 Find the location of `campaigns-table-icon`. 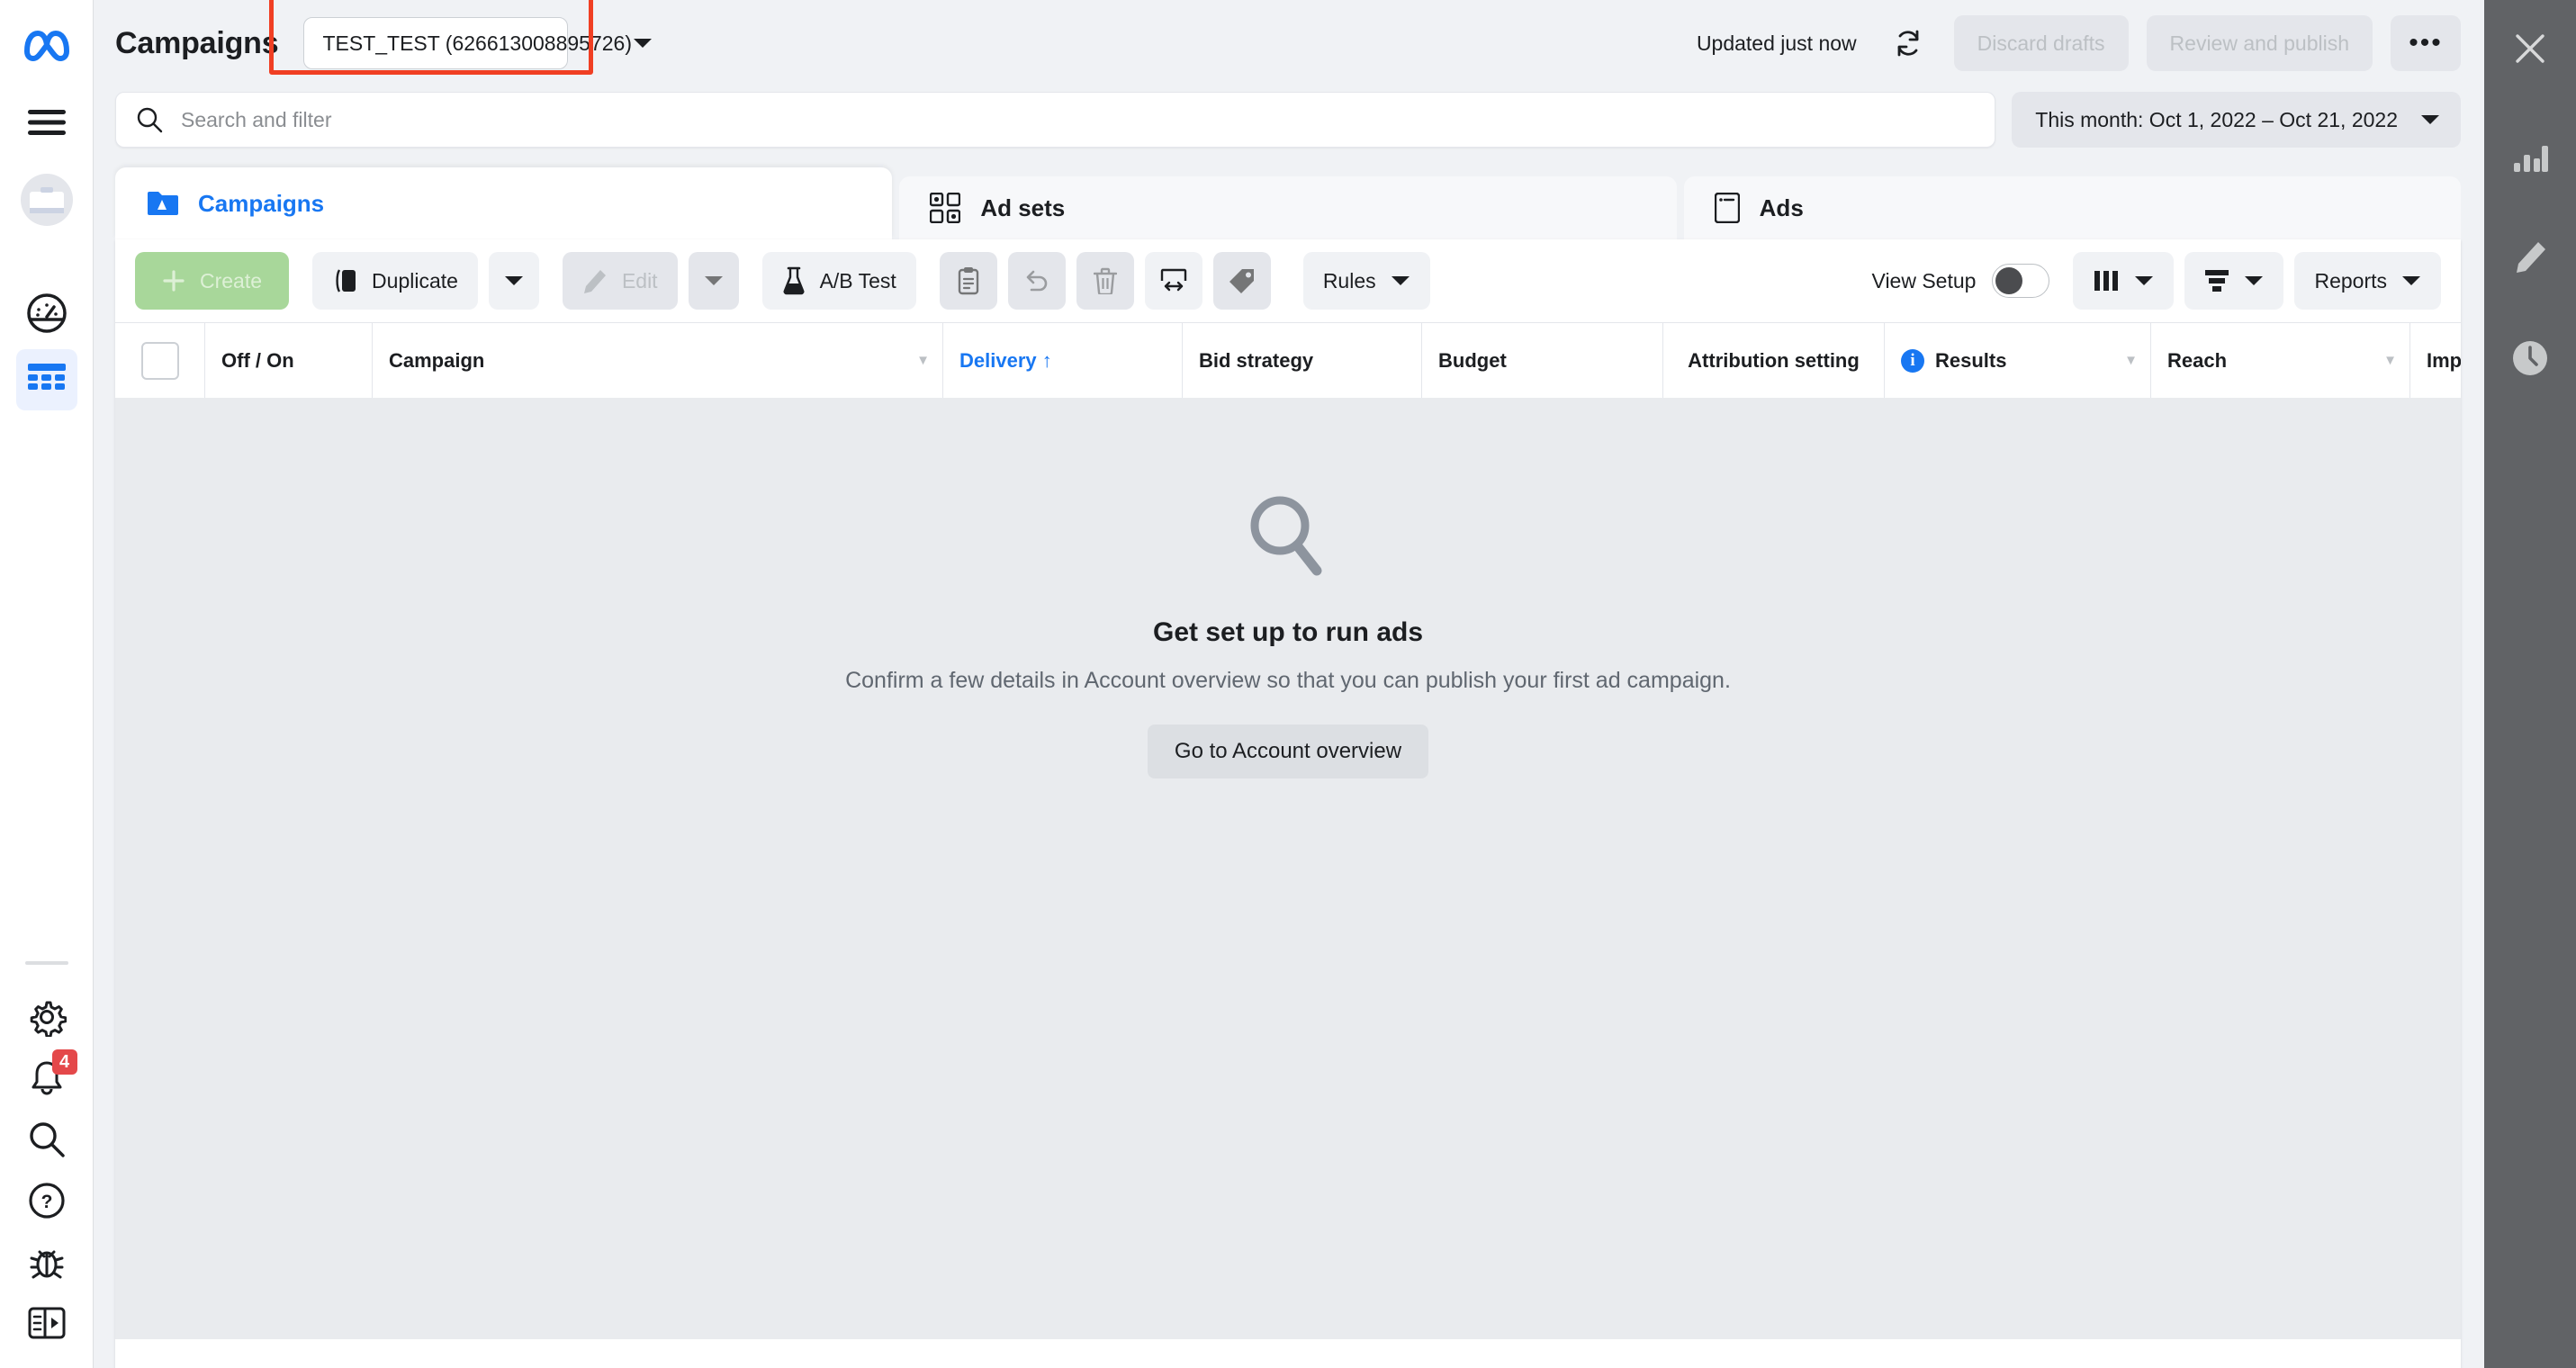

campaigns-table-icon is located at coordinates (46, 379).